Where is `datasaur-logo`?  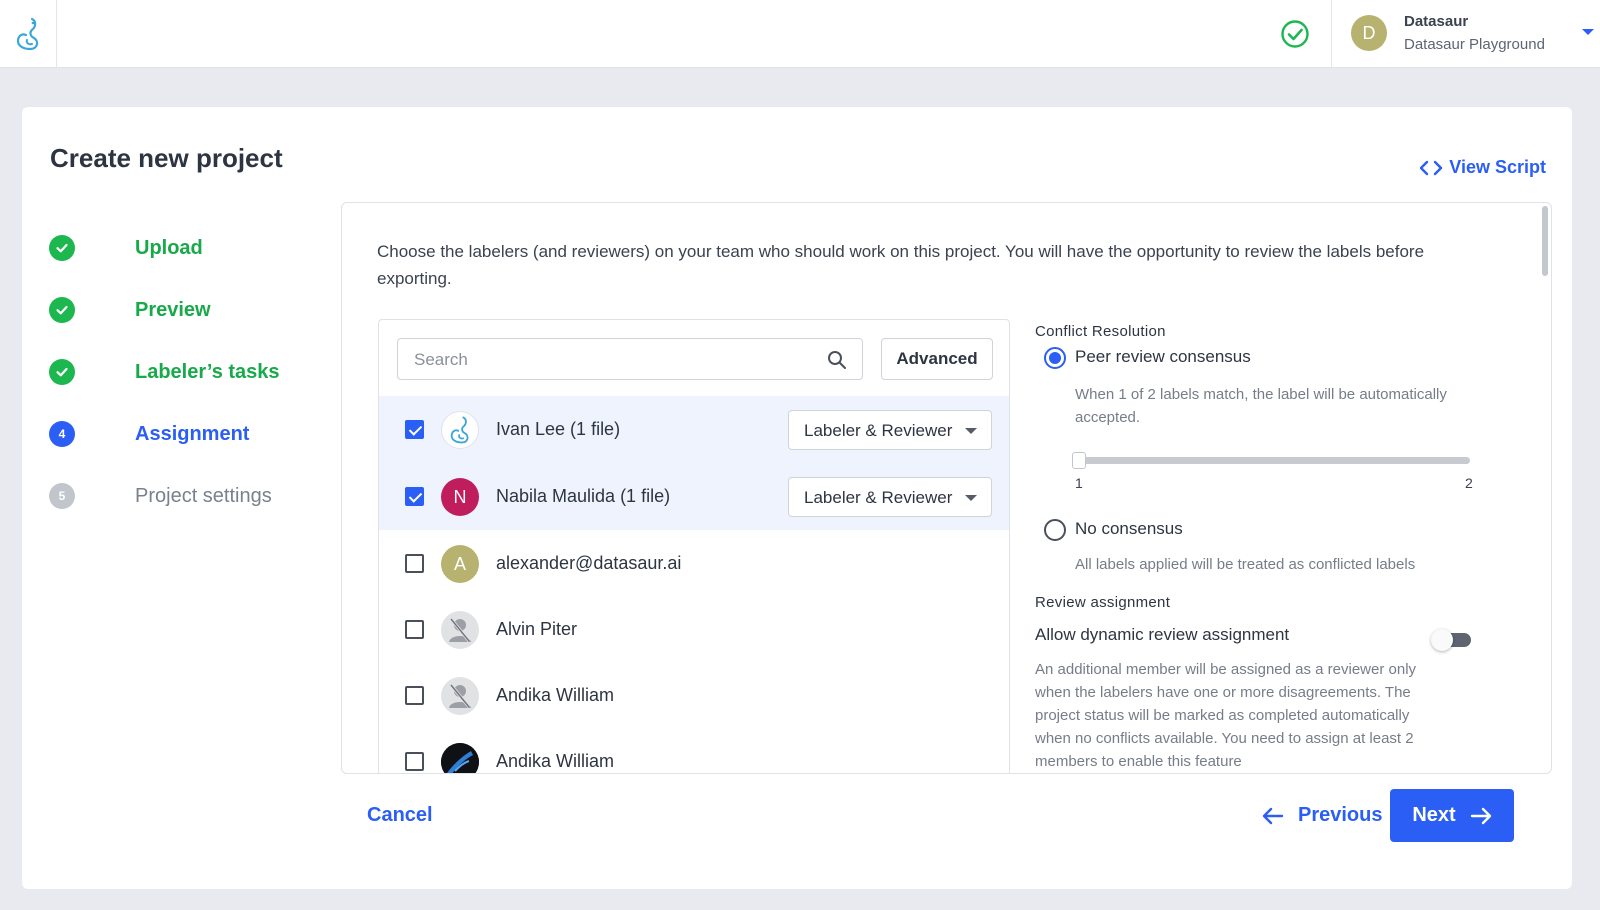
datasaur-logo is located at coordinates (28, 34).